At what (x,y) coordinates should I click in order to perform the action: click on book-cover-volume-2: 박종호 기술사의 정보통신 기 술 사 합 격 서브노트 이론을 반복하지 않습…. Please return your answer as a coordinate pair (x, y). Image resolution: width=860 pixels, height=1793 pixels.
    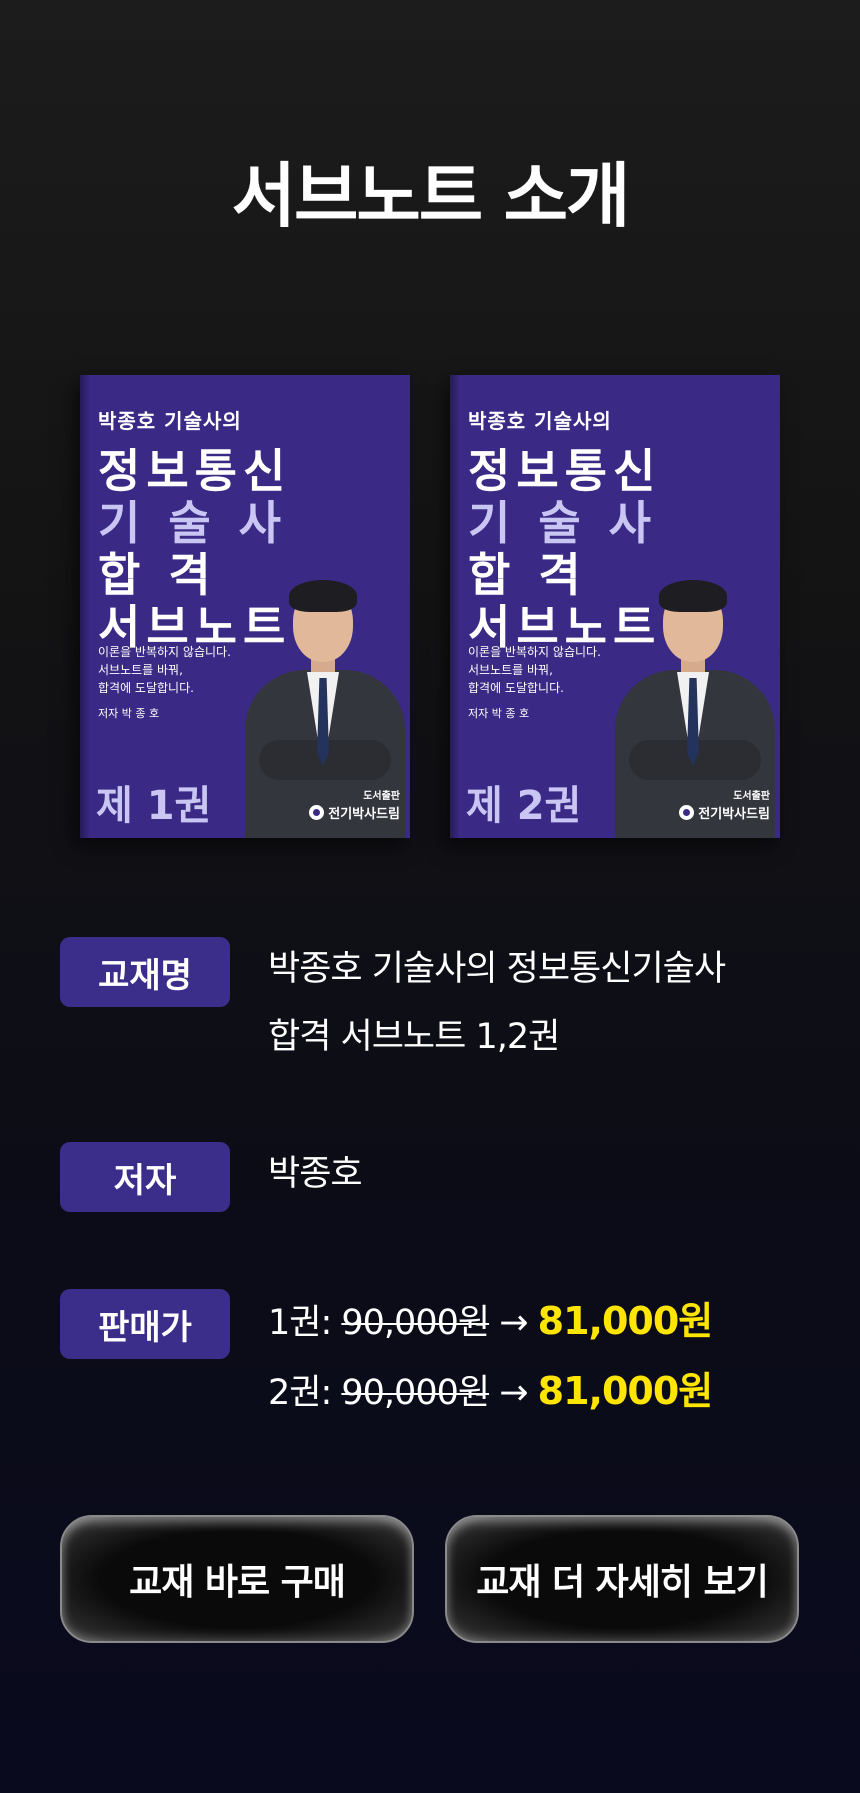
    Looking at the image, I should click on (615, 606).